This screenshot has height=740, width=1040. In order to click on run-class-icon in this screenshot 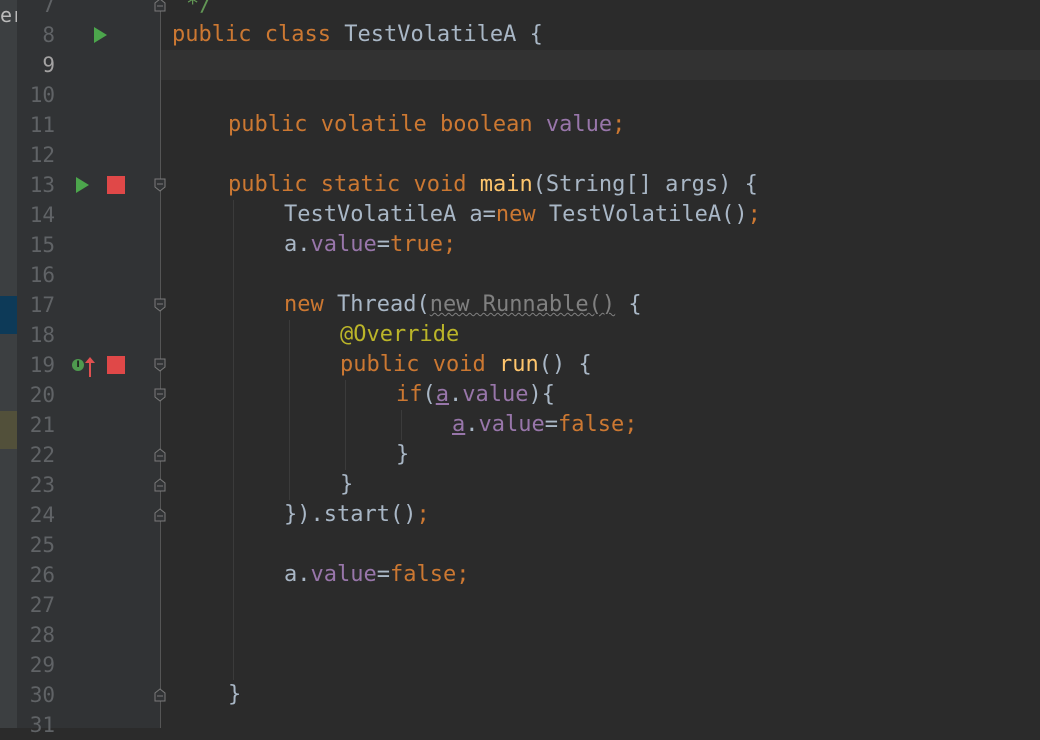, I will do `click(100, 35)`.